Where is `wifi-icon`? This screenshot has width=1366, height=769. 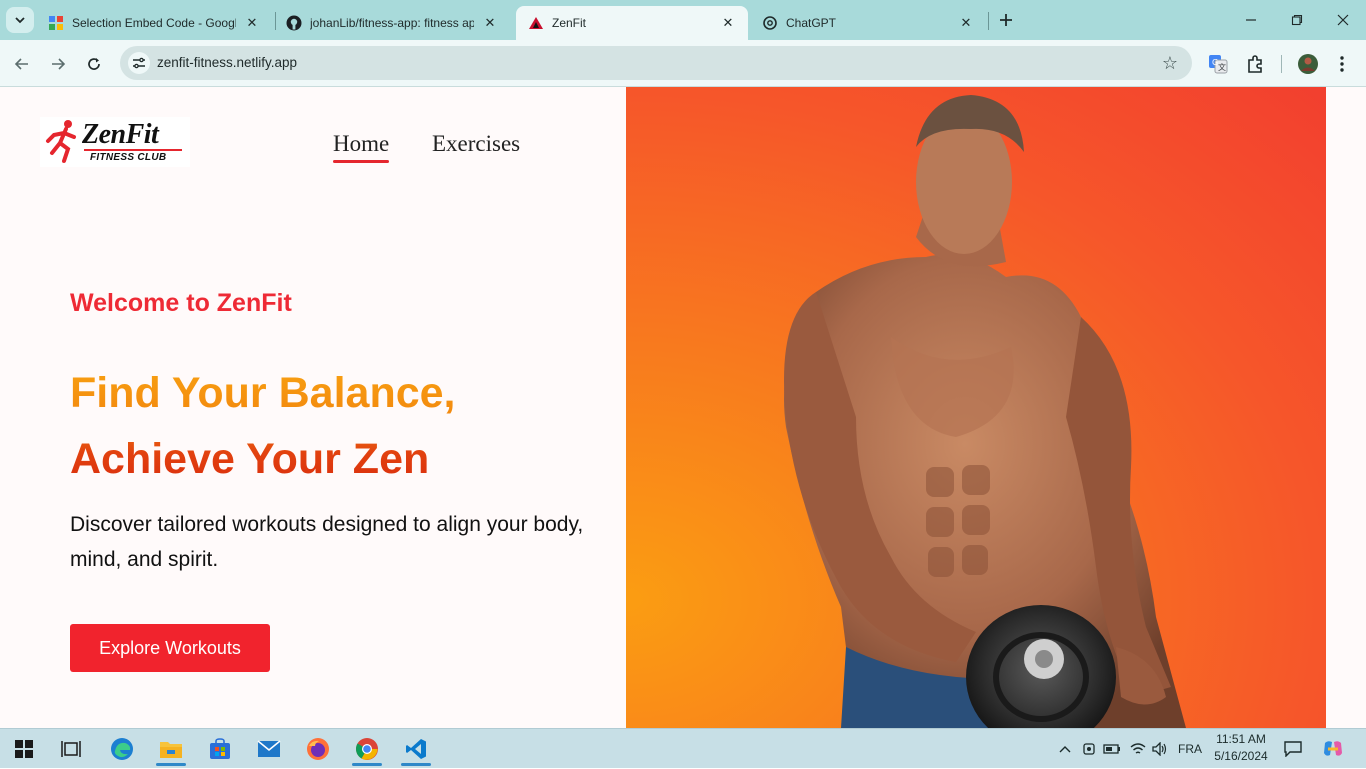 wifi-icon is located at coordinates (1138, 749).